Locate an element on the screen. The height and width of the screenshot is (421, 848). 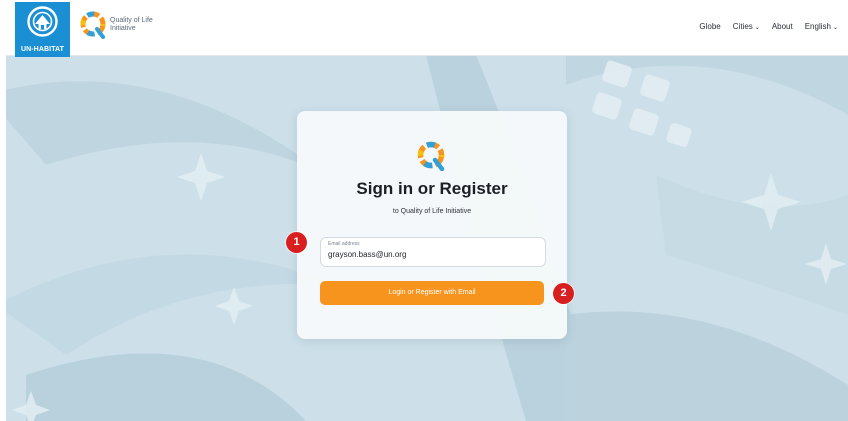
nav-item-label: Cities is located at coordinates (742, 26).